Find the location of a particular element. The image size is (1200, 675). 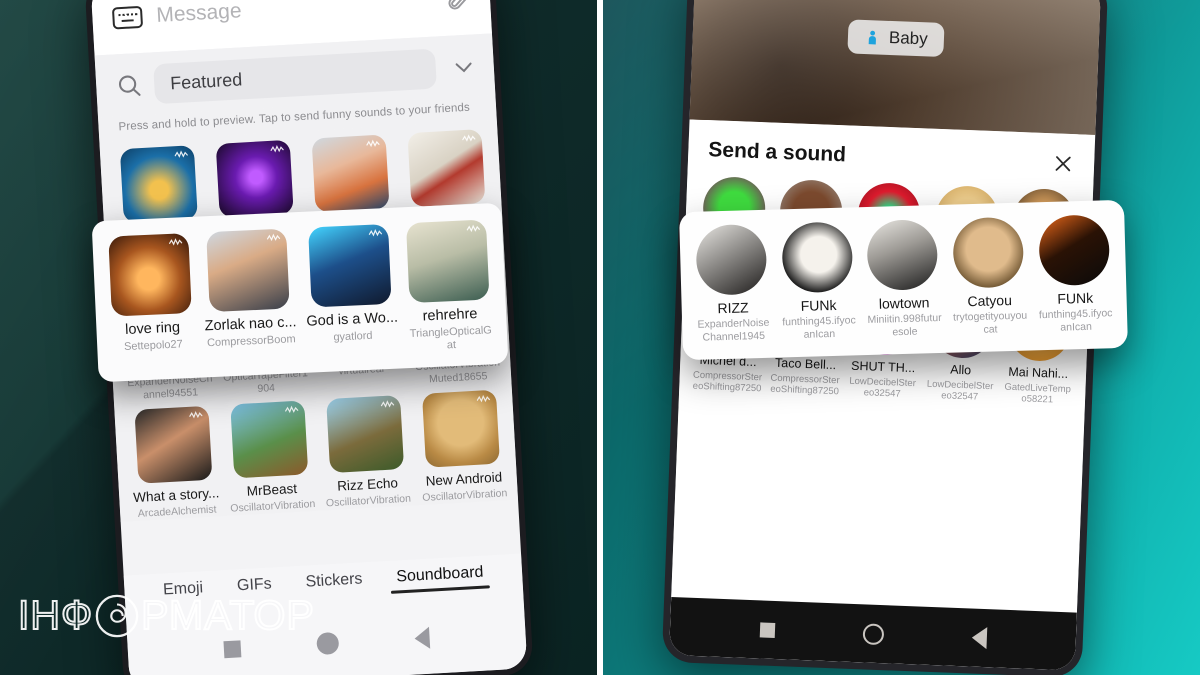

tab-soundboard: Soundboard is located at coordinates (440, 579).